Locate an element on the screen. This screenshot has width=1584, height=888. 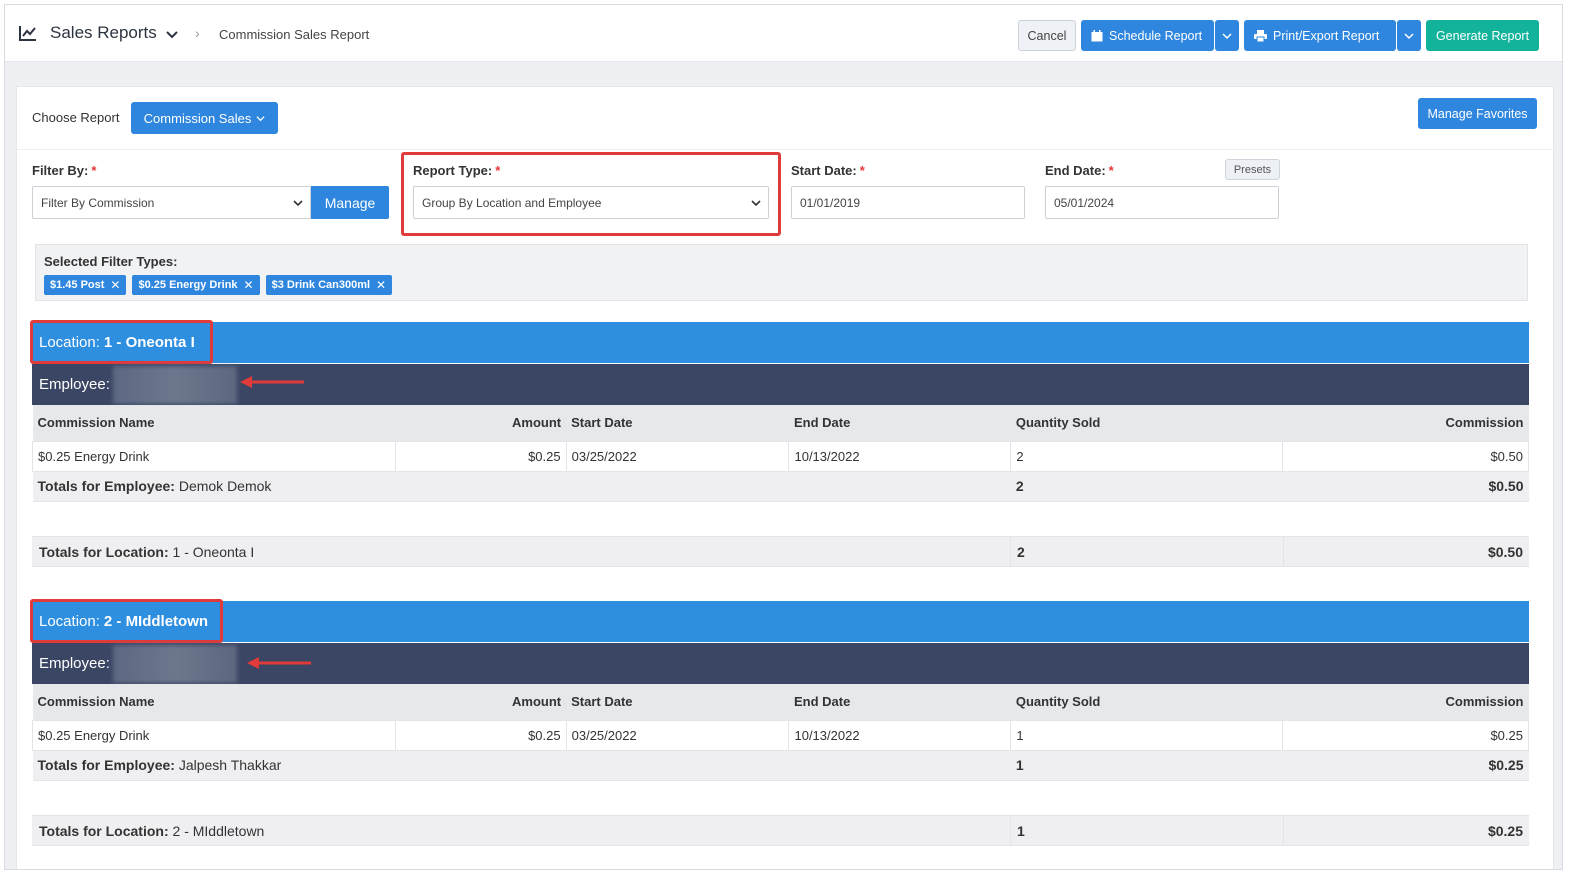
print-dropdown-button is located at coordinates (1409, 35).